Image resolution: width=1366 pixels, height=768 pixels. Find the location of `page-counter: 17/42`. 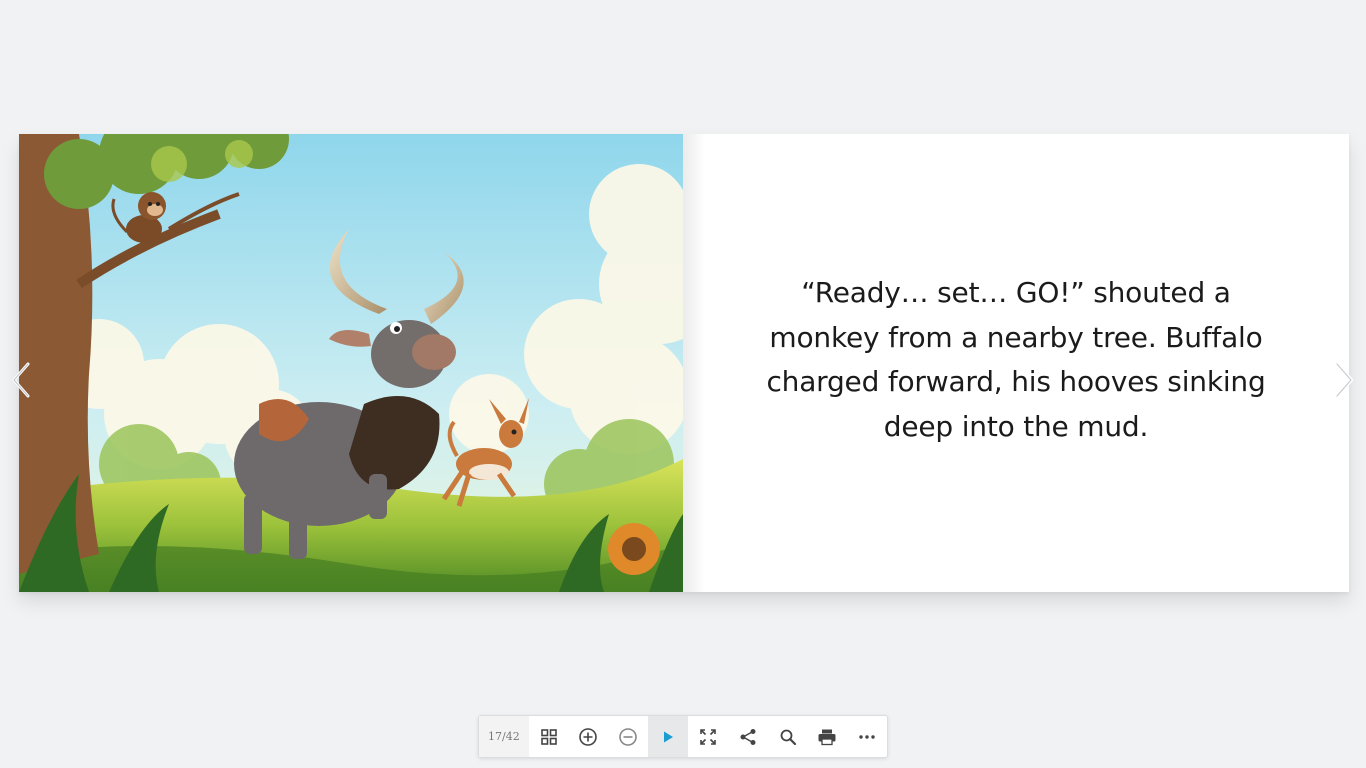

page-counter: 17/42 is located at coordinates (504, 736).